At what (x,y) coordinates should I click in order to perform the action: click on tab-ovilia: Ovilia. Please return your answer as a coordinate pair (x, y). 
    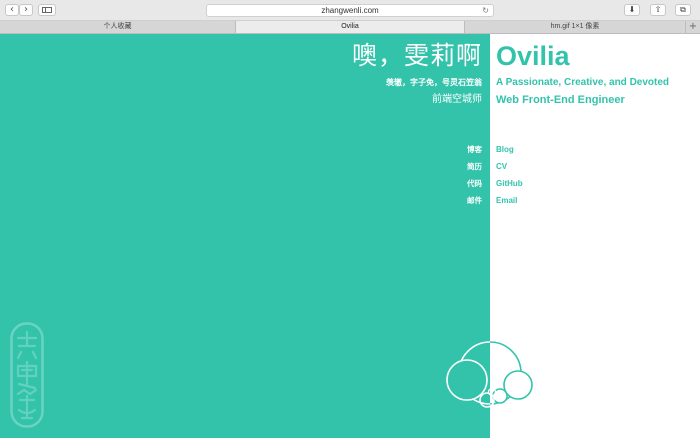
    Looking at the image, I should click on (350, 27).